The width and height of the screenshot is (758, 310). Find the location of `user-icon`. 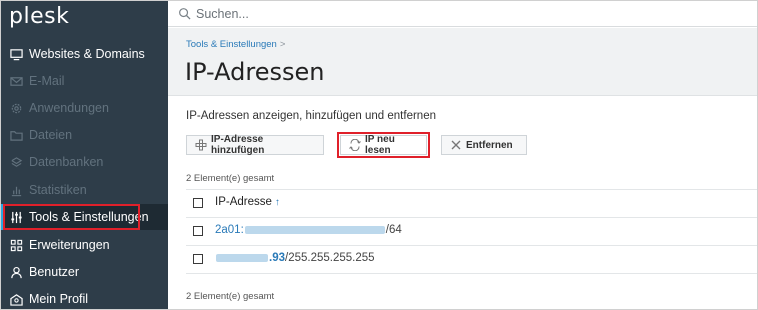

user-icon is located at coordinates (16, 272).